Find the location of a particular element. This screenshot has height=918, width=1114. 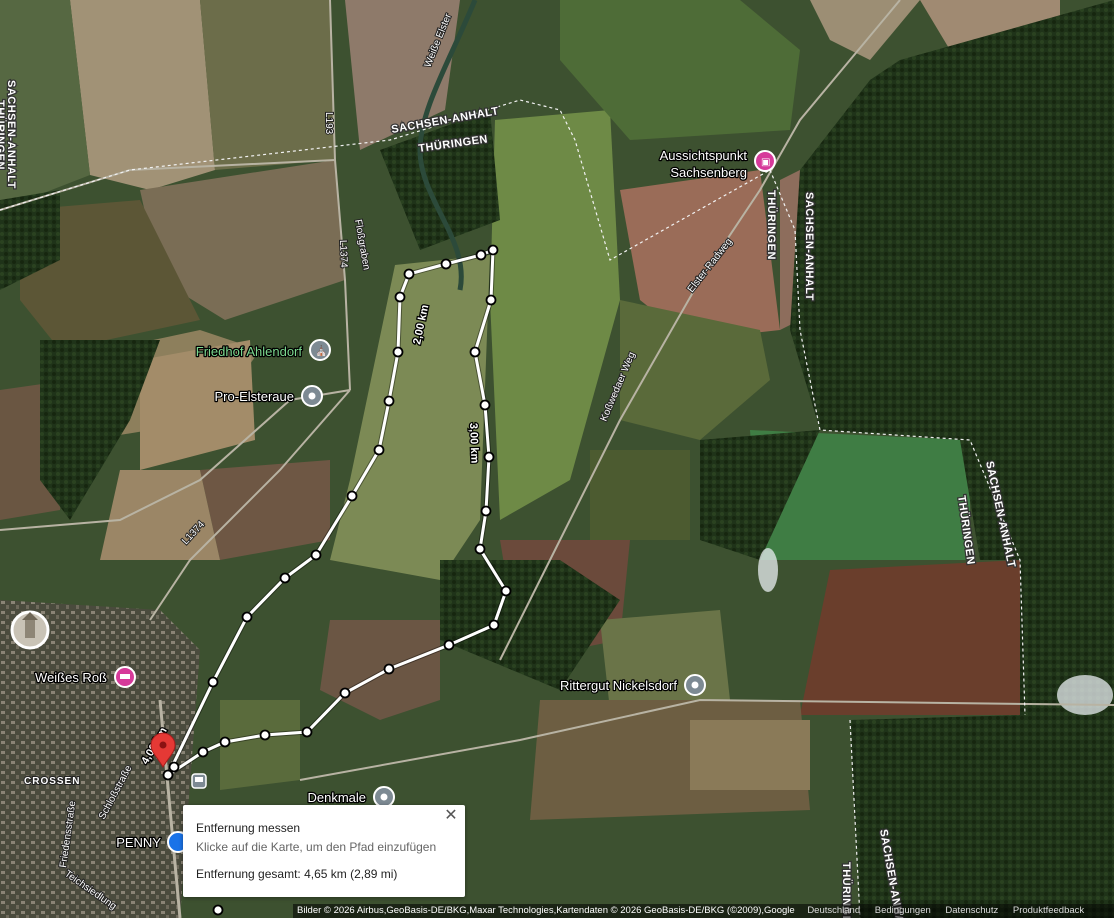

measure-title: Entfernung messen is located at coordinates (248, 828).